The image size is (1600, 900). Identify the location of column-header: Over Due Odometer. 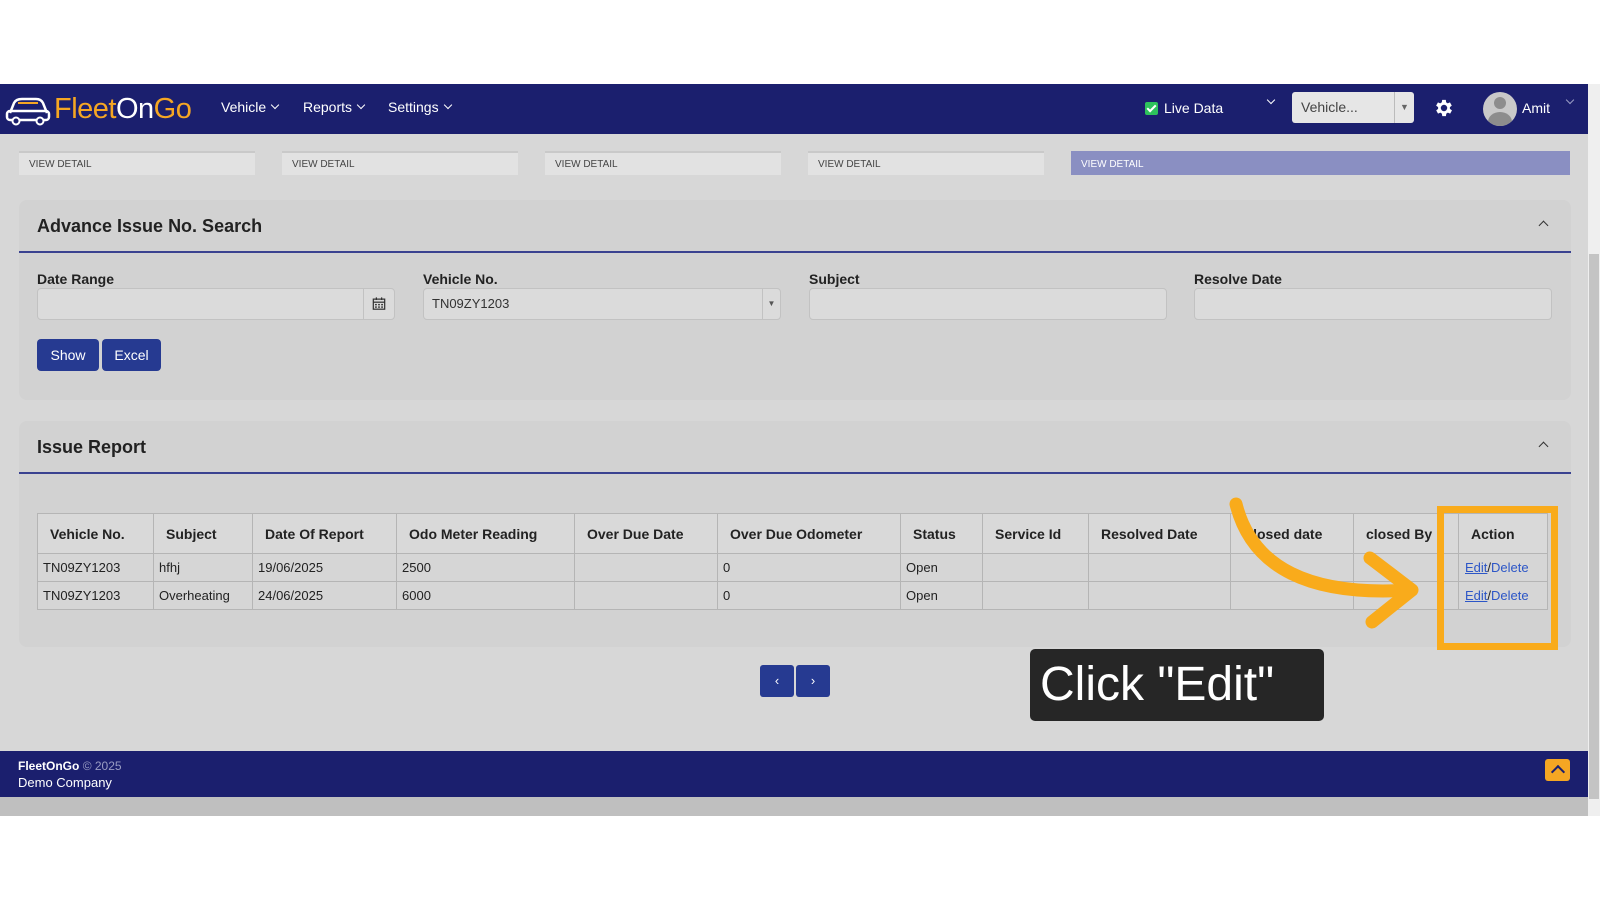
(809, 533).